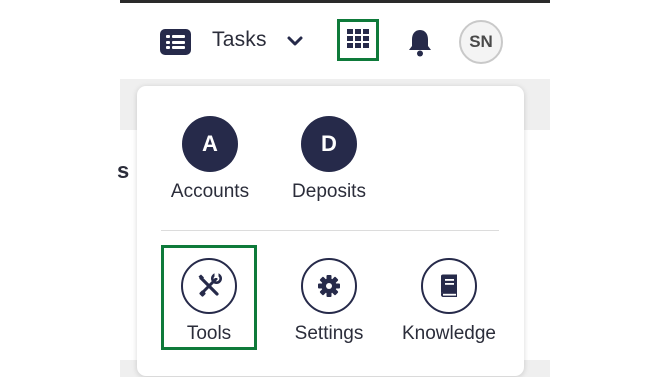 This screenshot has height=377, width=670. I want to click on app-settings: Settings, so click(329, 301).